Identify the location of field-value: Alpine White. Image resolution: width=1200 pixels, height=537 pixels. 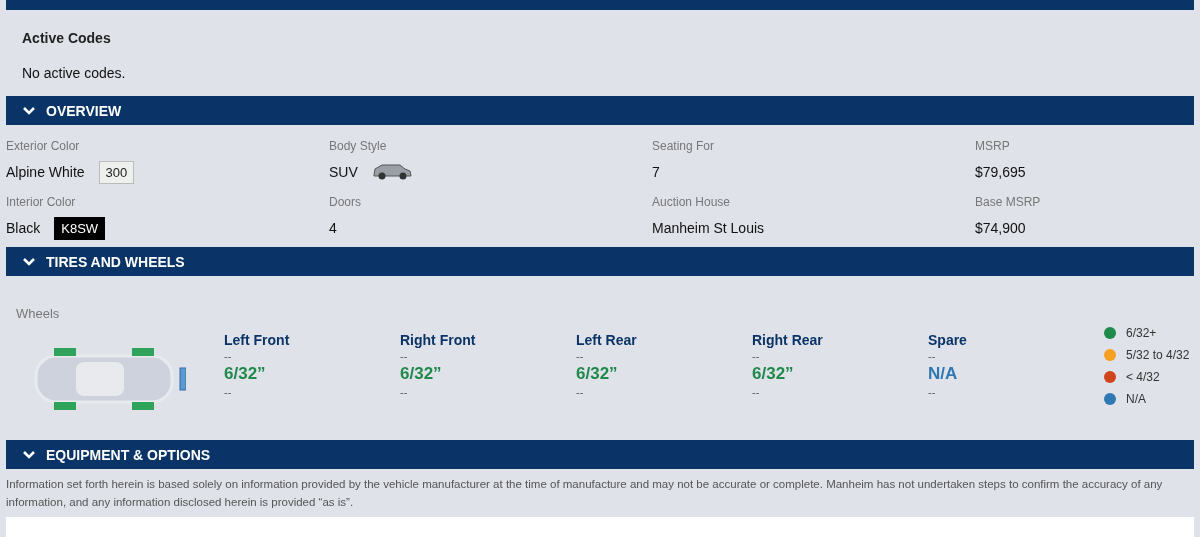
(45, 172).